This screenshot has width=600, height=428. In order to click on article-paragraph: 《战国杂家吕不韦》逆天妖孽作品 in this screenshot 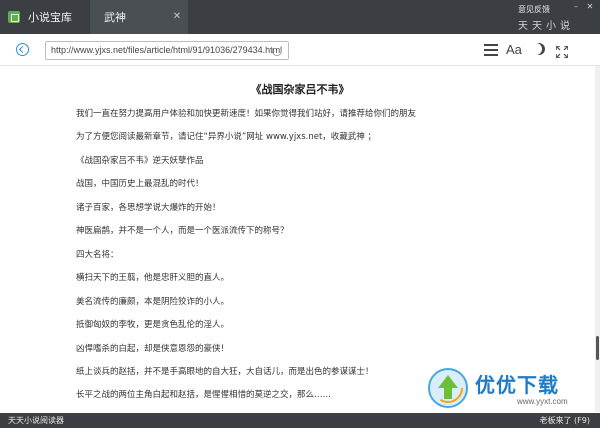, I will do `click(140, 161)`.